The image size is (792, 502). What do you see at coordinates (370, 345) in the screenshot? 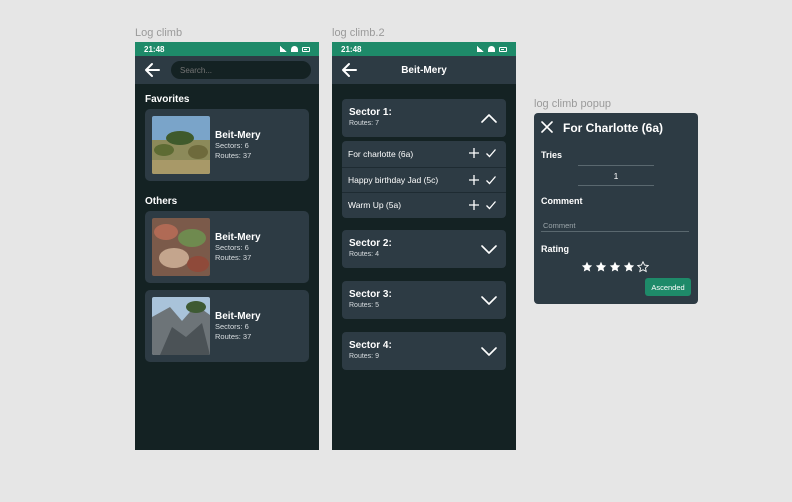
I see `sector-title: Sector 4:` at bounding box center [370, 345].